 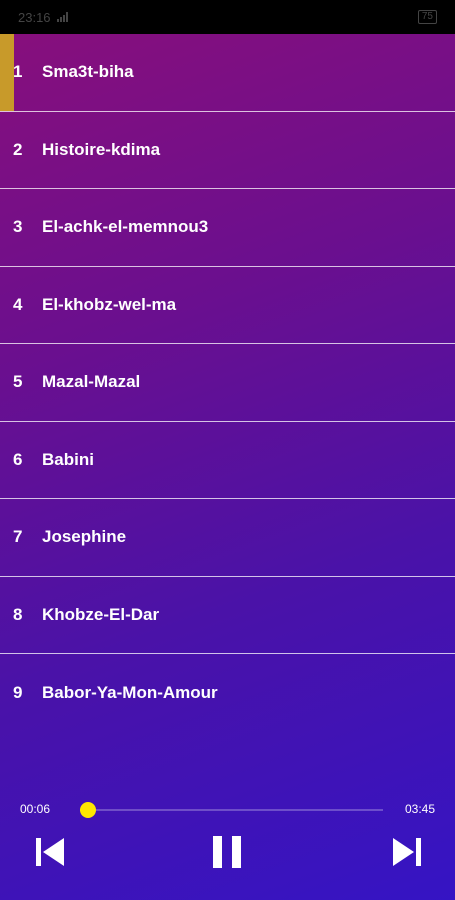 What do you see at coordinates (227, 538) in the screenshot?
I see `track-row-7: 7 Josephine` at bounding box center [227, 538].